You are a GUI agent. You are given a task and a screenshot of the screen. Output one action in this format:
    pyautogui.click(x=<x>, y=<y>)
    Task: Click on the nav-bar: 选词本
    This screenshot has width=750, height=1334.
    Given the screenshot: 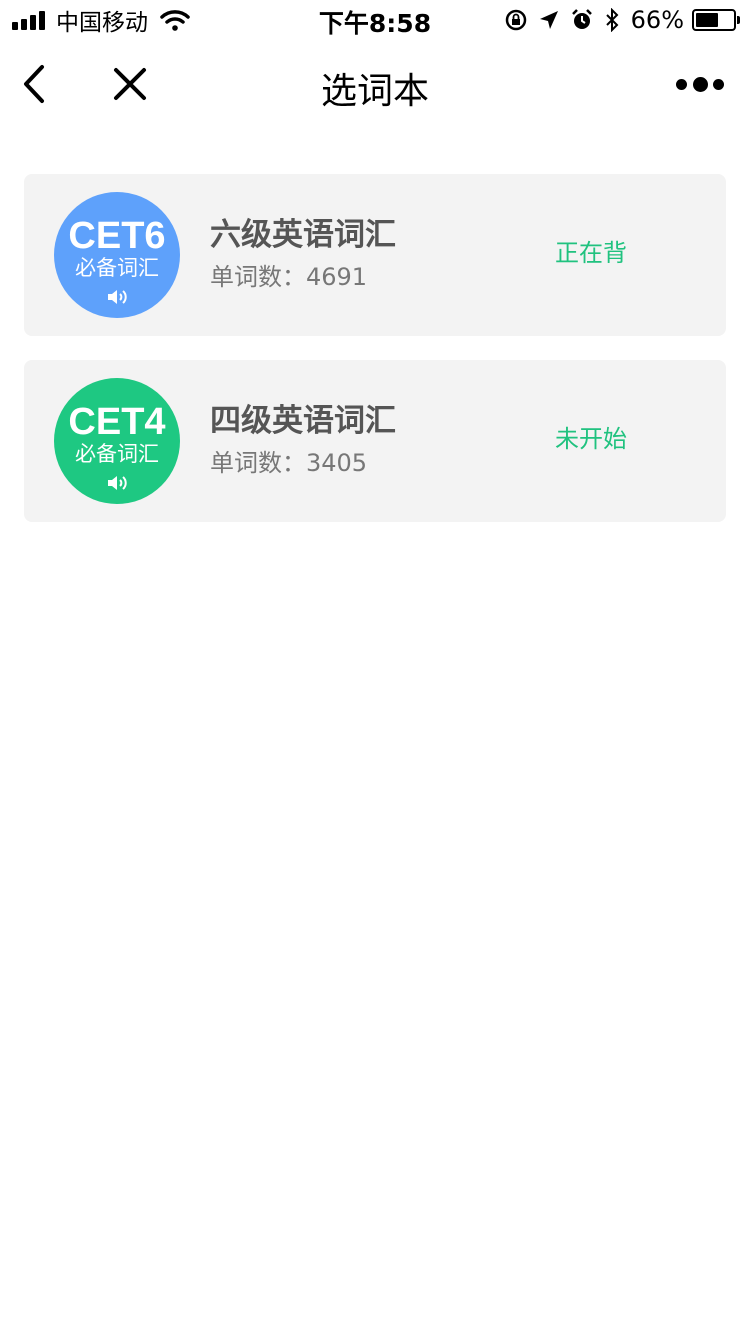 What is the action you would take?
    pyautogui.click(x=375, y=85)
    